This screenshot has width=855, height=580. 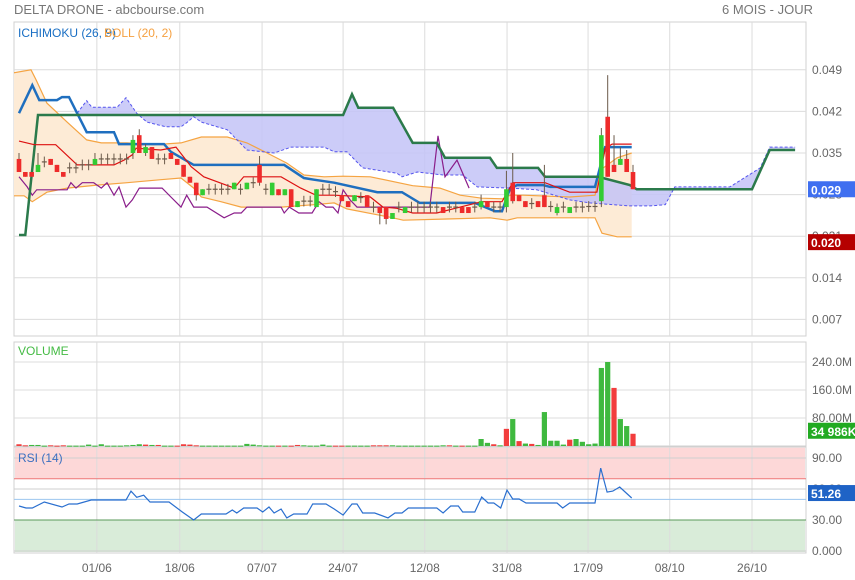 What do you see at coordinates (343, 568) in the screenshot?
I see `x-tick-label: 24/07` at bounding box center [343, 568].